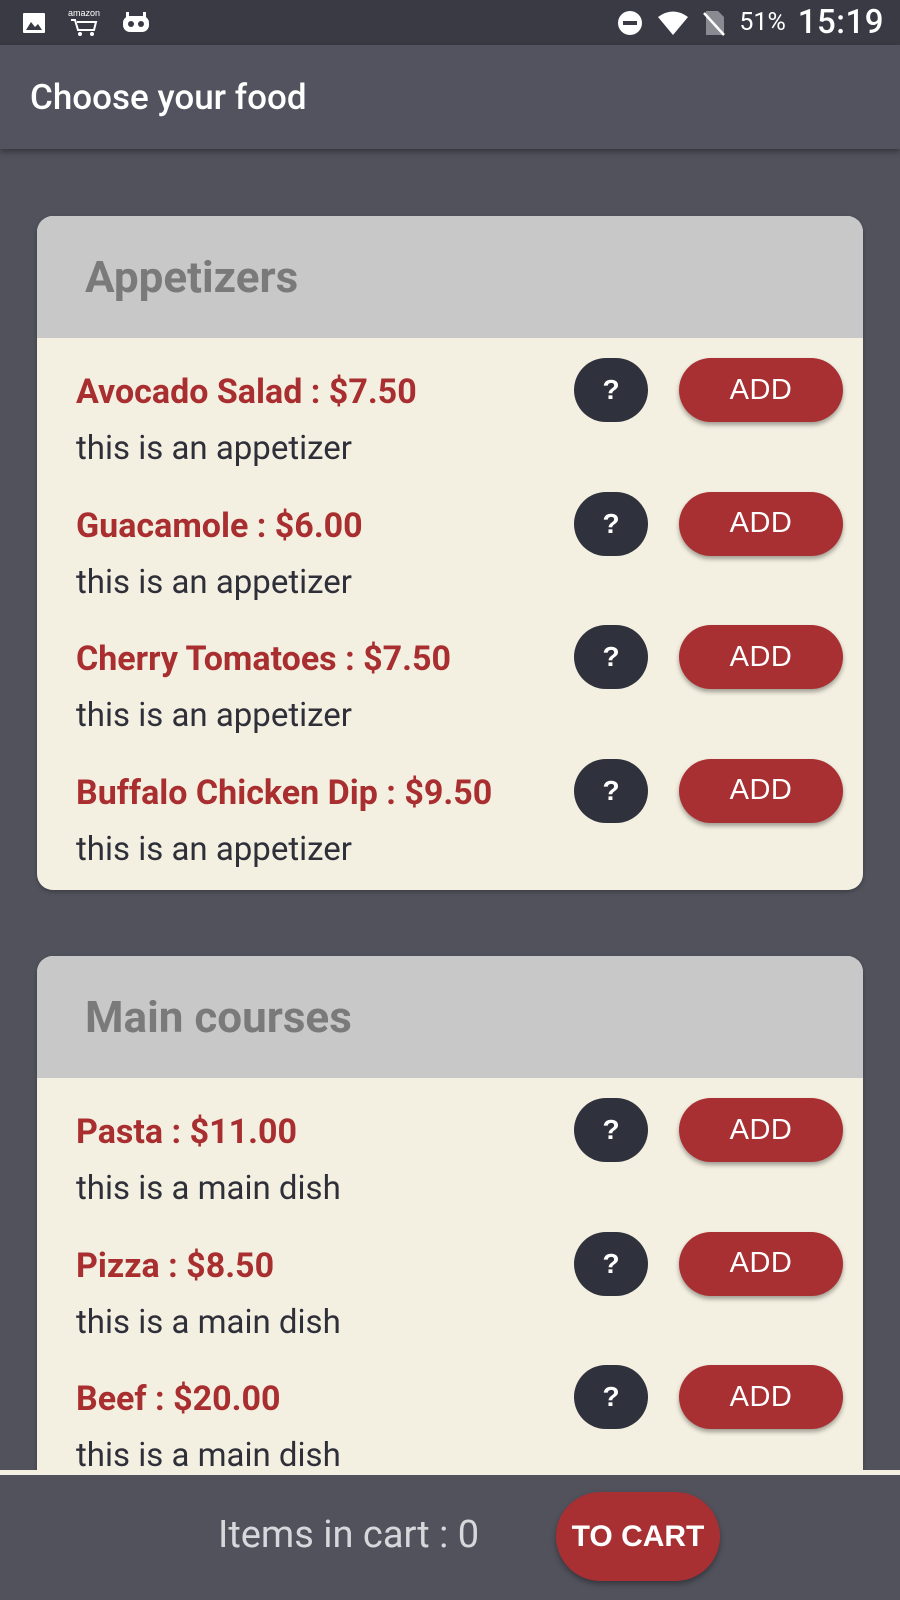 This screenshot has height=1600, width=900. What do you see at coordinates (840, 22) in the screenshot?
I see `clock: 15:19` at bounding box center [840, 22].